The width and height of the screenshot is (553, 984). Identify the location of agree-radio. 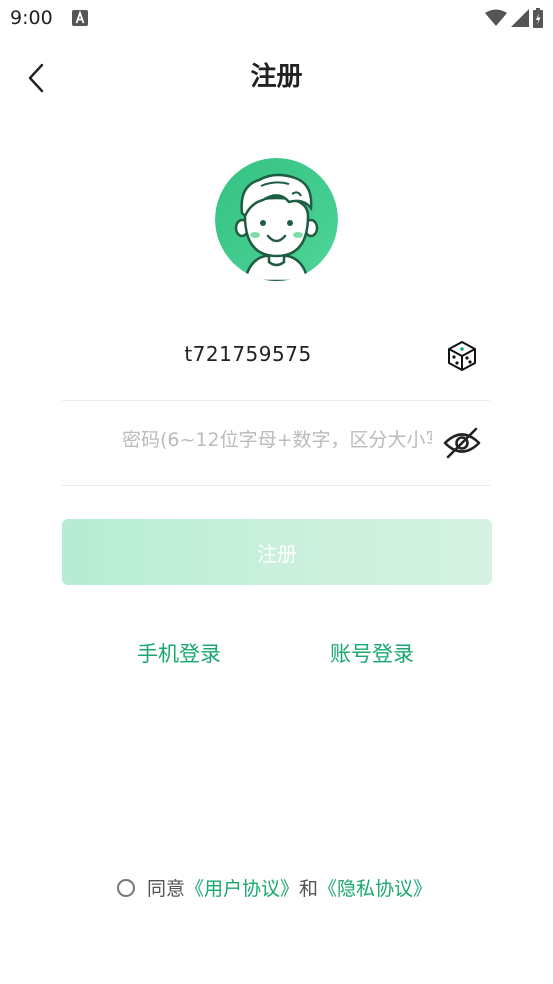
(126, 887).